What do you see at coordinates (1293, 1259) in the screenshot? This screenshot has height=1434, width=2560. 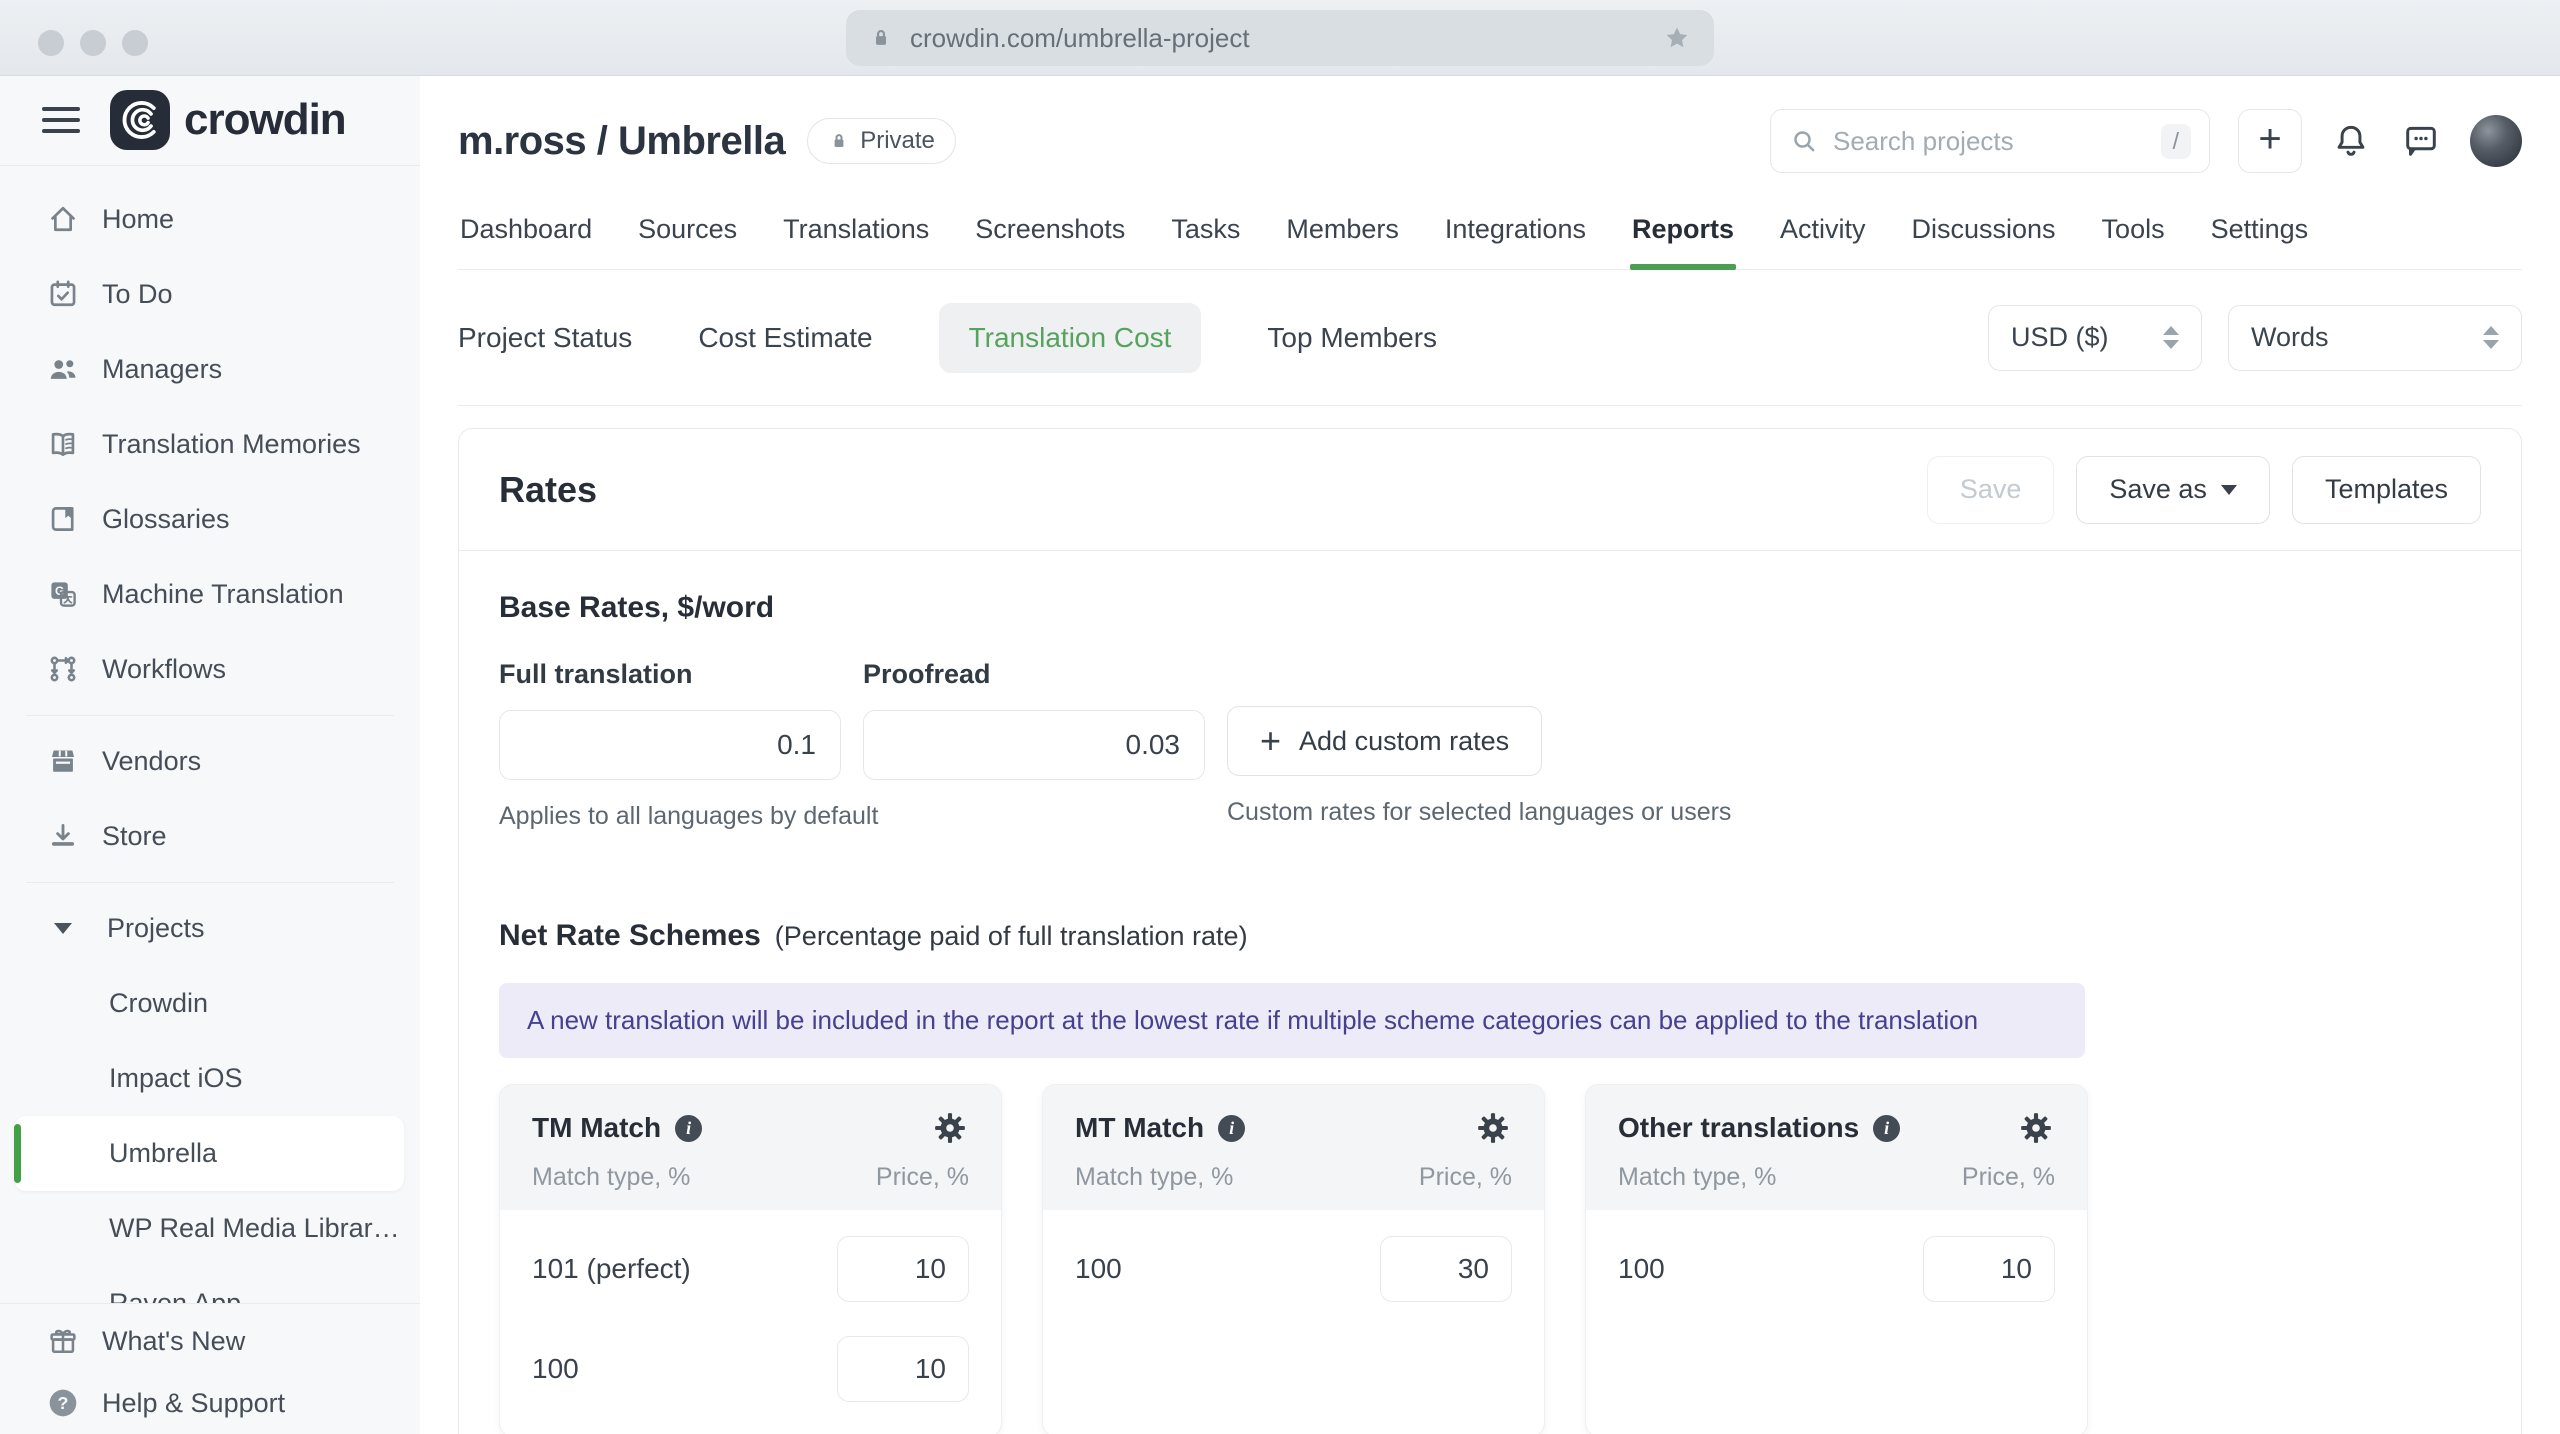 I see `mt-match-card: MT Match i Match type, % Price, % 100 30` at bounding box center [1293, 1259].